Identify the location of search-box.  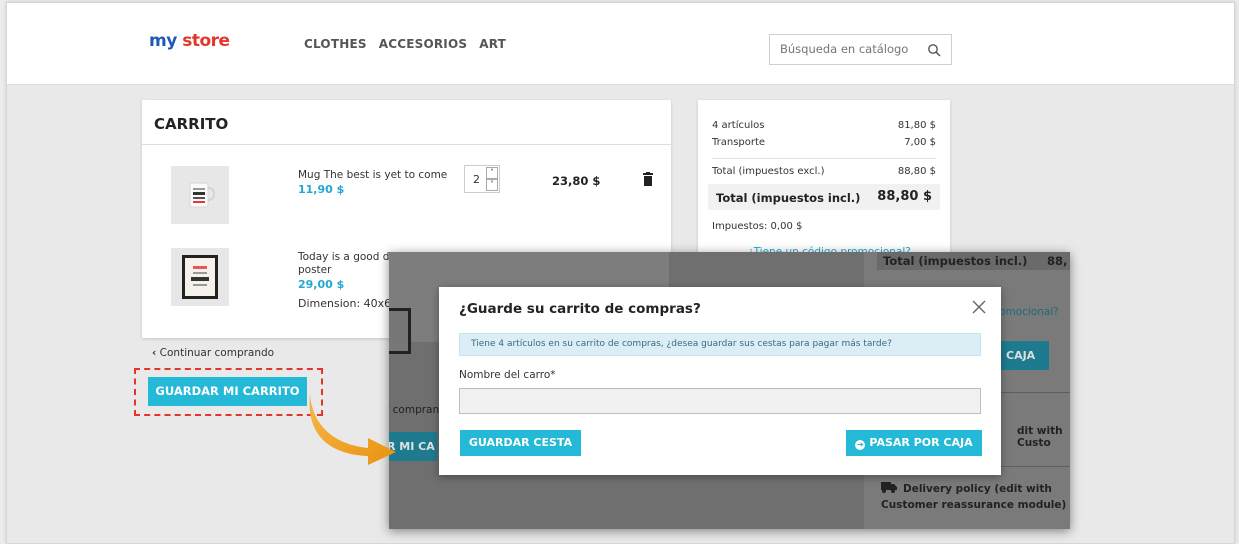
(860, 49).